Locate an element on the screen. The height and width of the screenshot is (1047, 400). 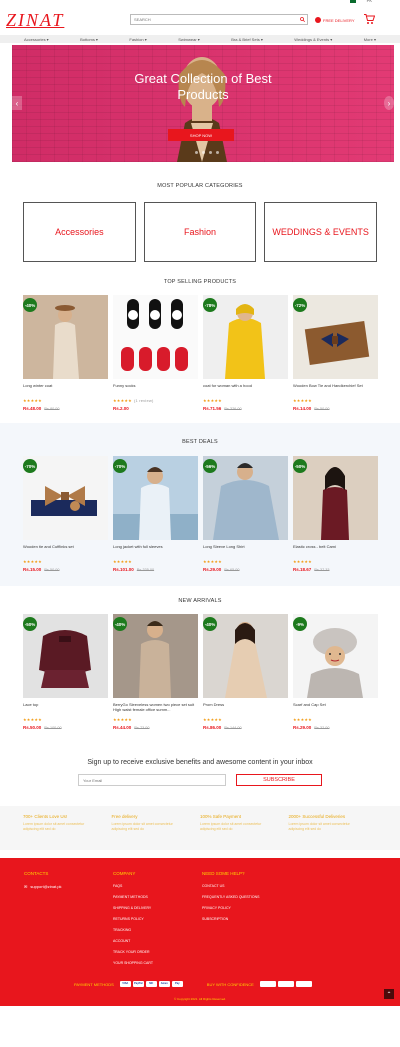
footer-link-contact: CONTACT US is located at coordinates (230, 886).